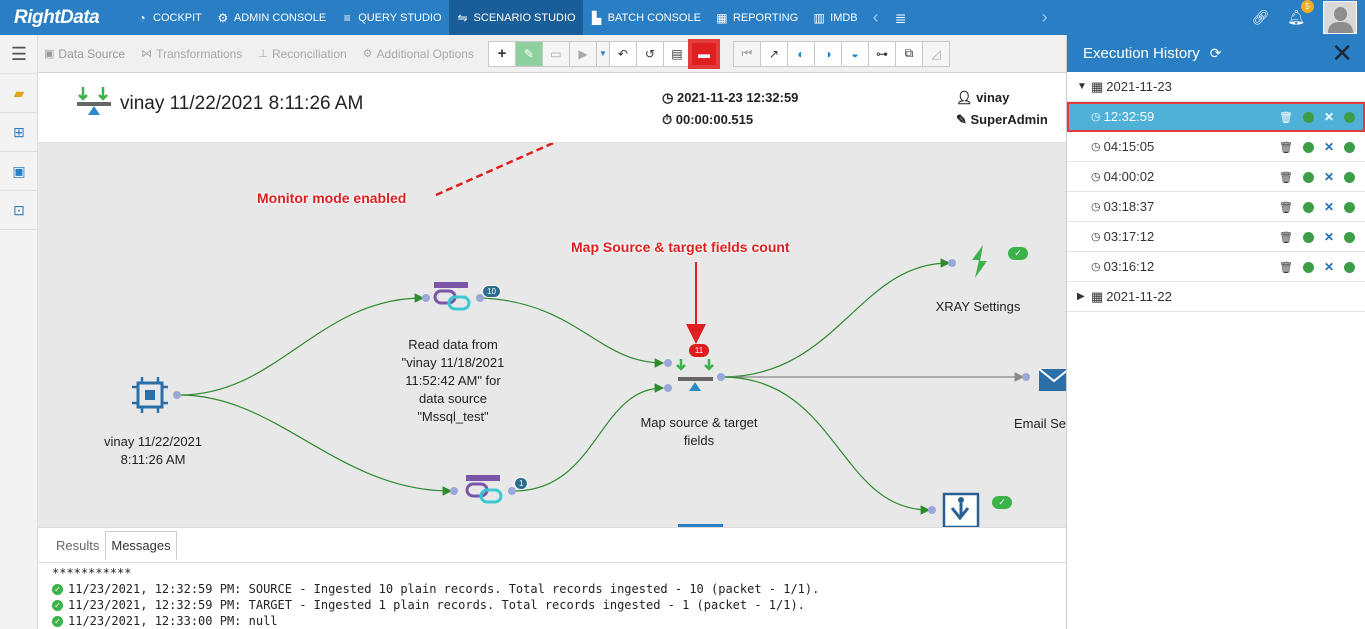 This screenshot has height=629, width=1365. Describe the element at coordinates (141, 545) in the screenshot. I see `tab-messages: Messages` at that location.